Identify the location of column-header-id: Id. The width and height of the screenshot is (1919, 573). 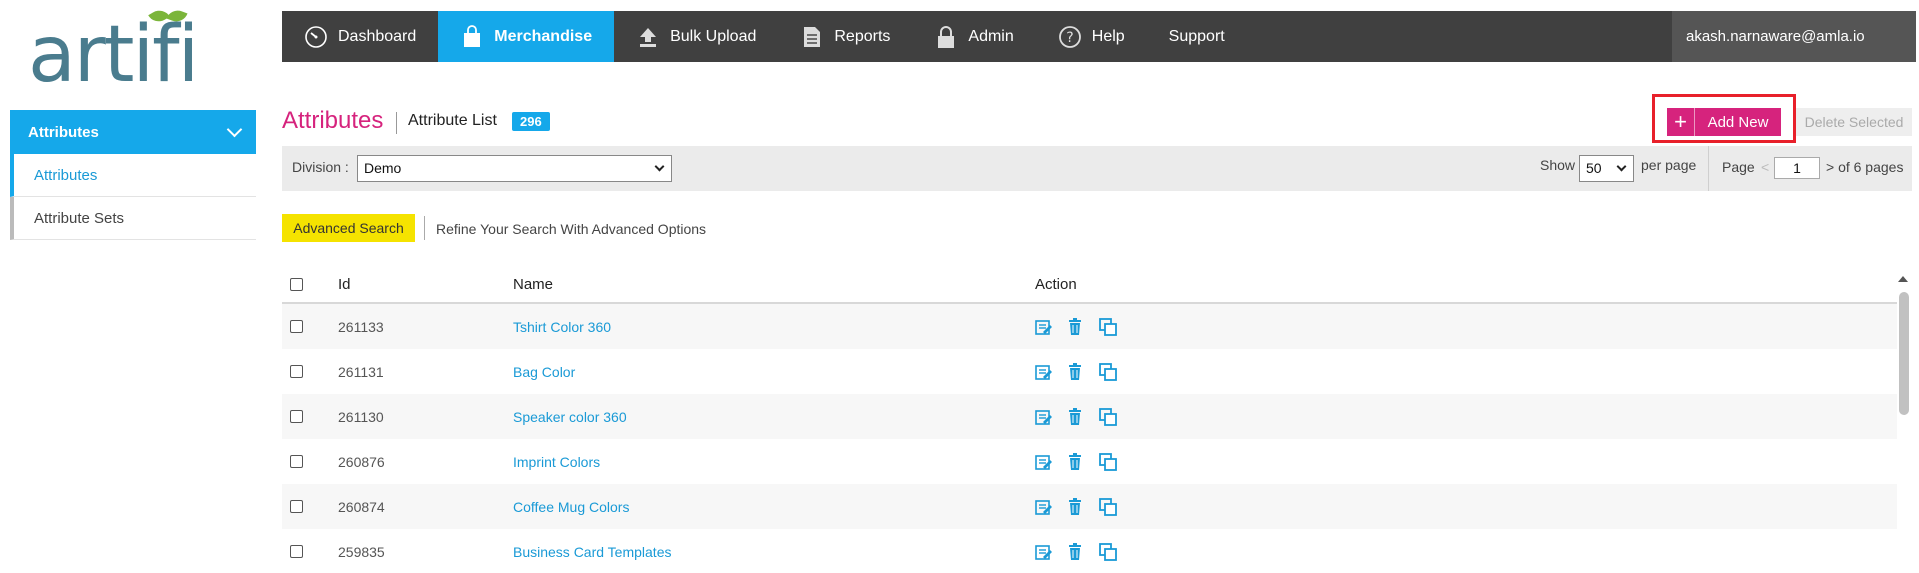
(425, 284).